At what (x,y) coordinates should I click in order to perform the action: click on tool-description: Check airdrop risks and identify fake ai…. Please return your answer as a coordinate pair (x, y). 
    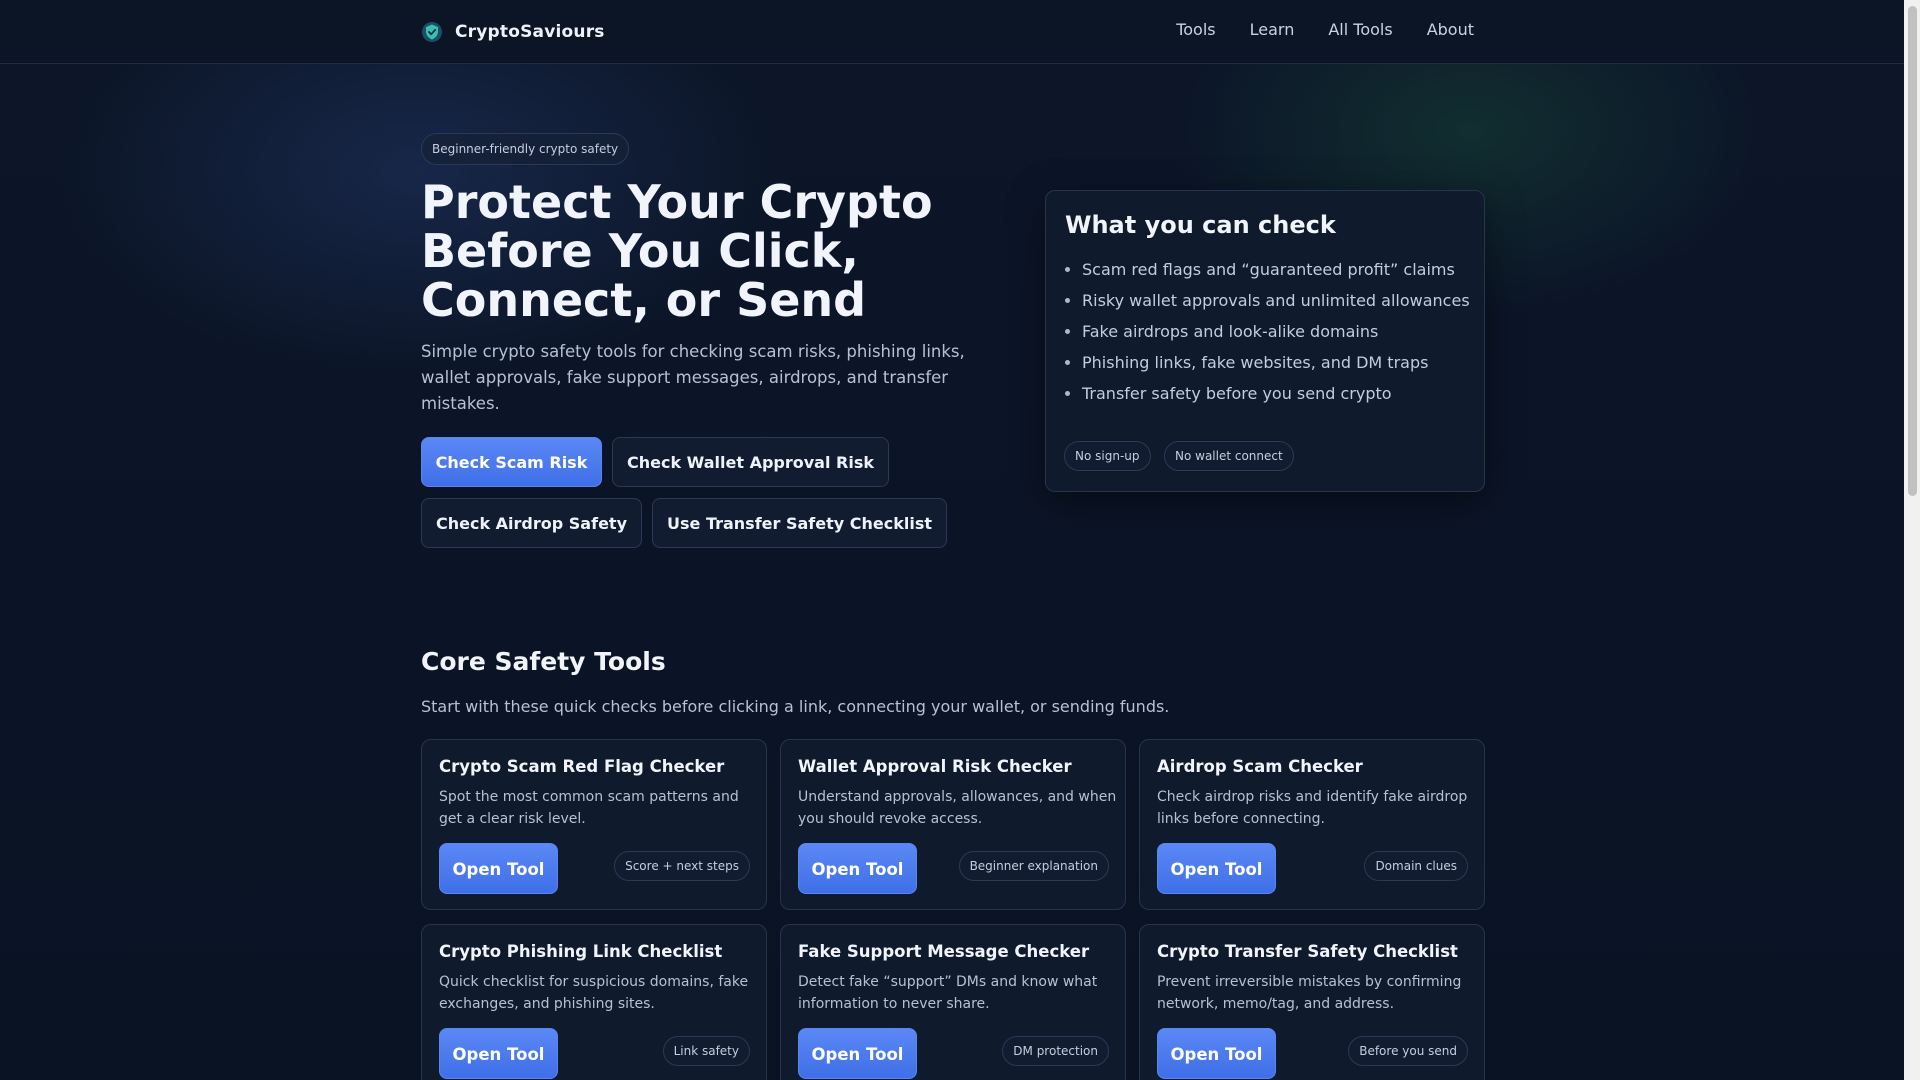
    Looking at the image, I should click on (1312, 808).